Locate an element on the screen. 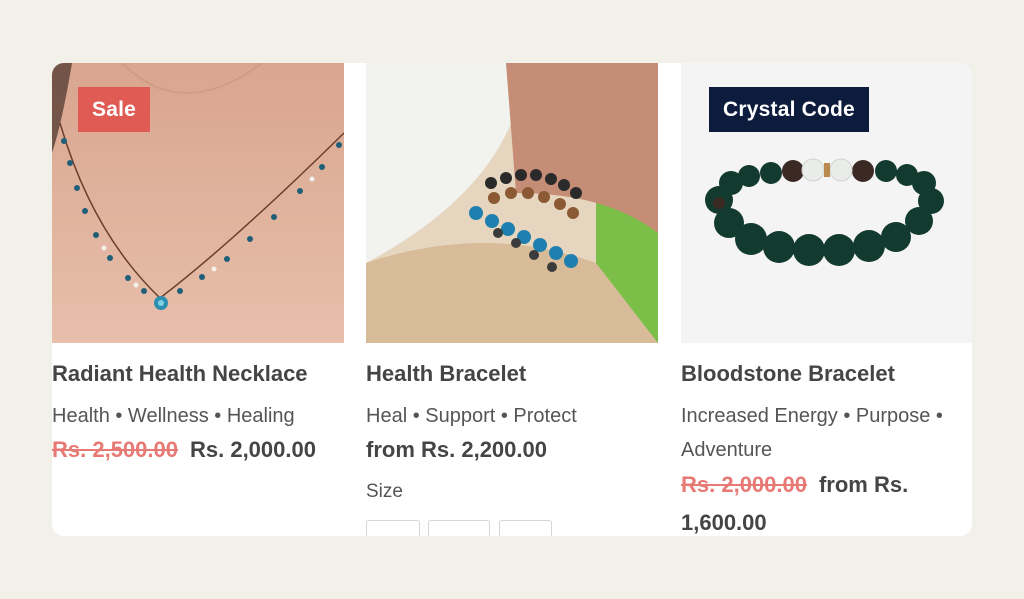 Image resolution: width=1024 pixels, height=599 pixels. size-label: Size is located at coordinates (384, 491).